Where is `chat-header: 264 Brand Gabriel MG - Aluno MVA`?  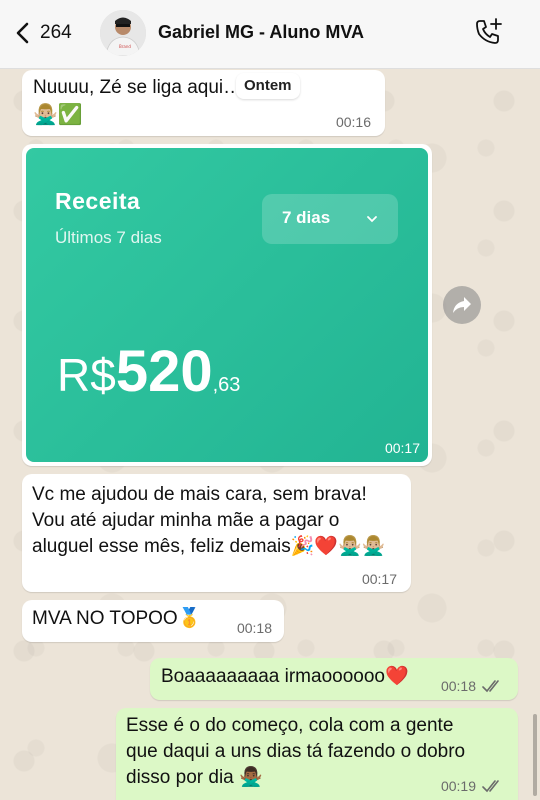
chat-header: 264 Brand Gabriel MG - Aluno MVA is located at coordinates (270, 34).